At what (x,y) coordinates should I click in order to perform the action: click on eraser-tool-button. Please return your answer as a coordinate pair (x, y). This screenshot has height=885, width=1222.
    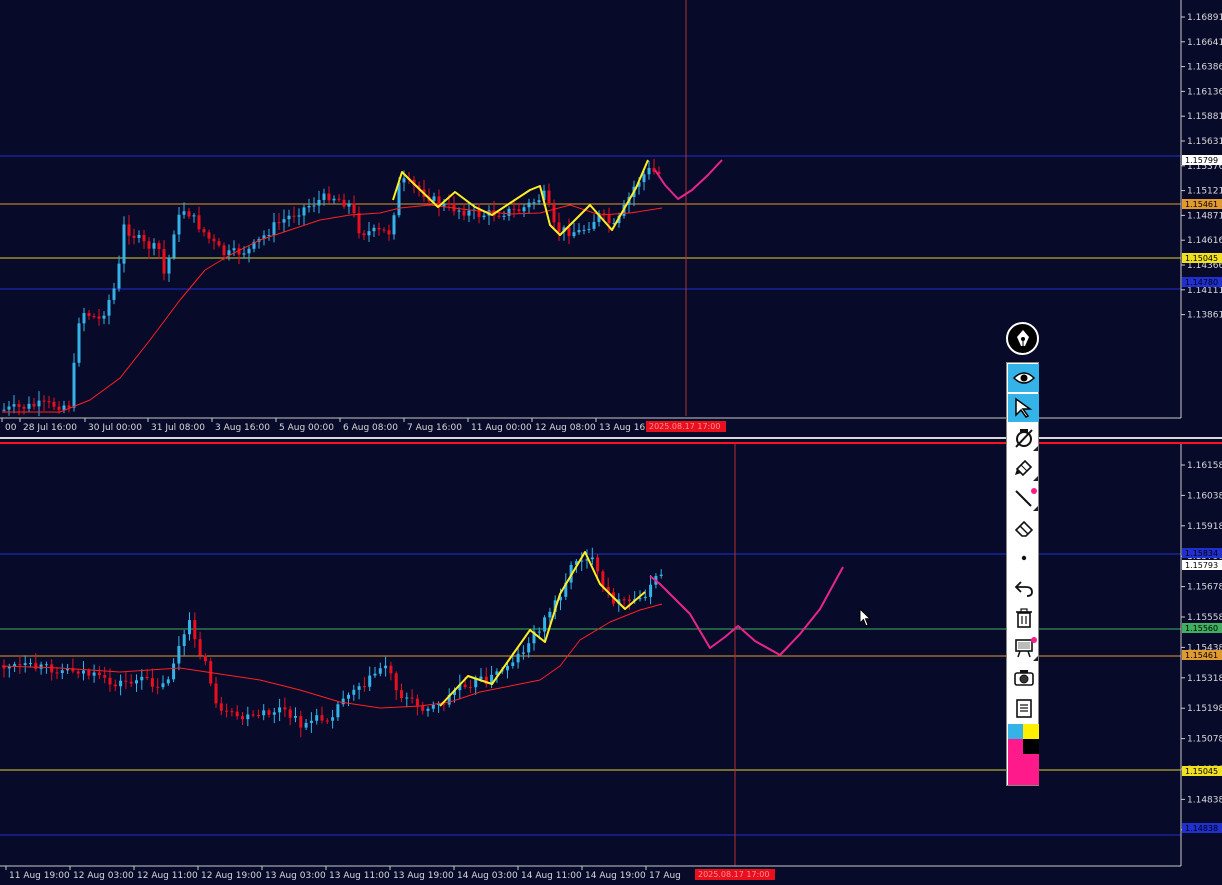
    Looking at the image, I should click on (1023, 528).